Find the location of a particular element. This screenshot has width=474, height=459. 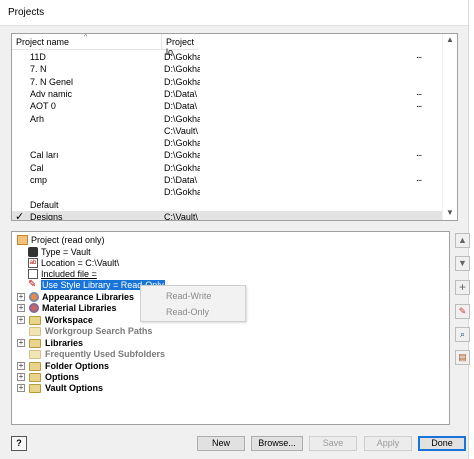

project-name: 11D is located at coordinates (38, 57).